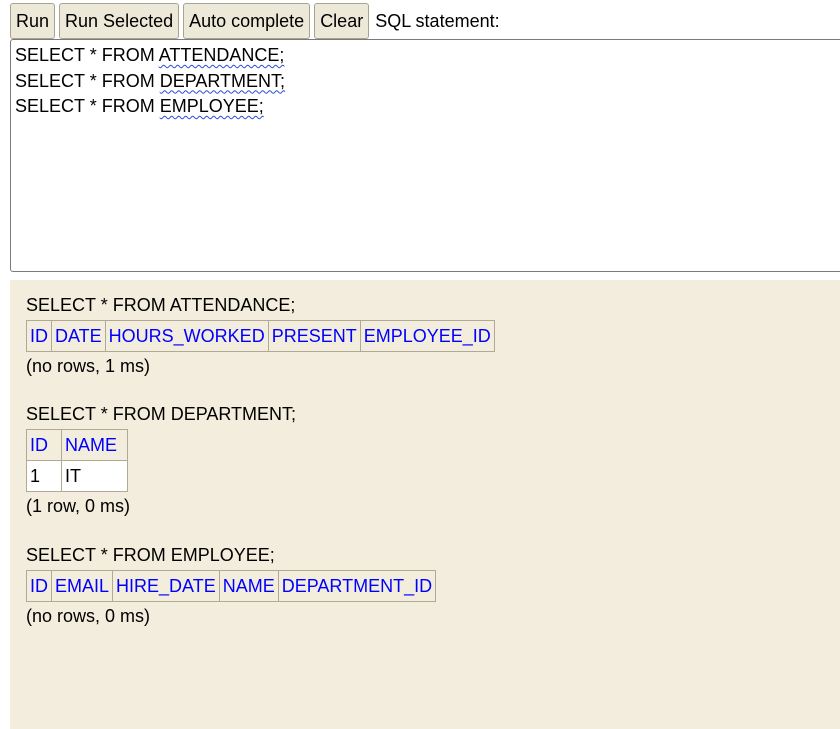  I want to click on sql-line-table: ATTENDANCE;, so click(221, 55).